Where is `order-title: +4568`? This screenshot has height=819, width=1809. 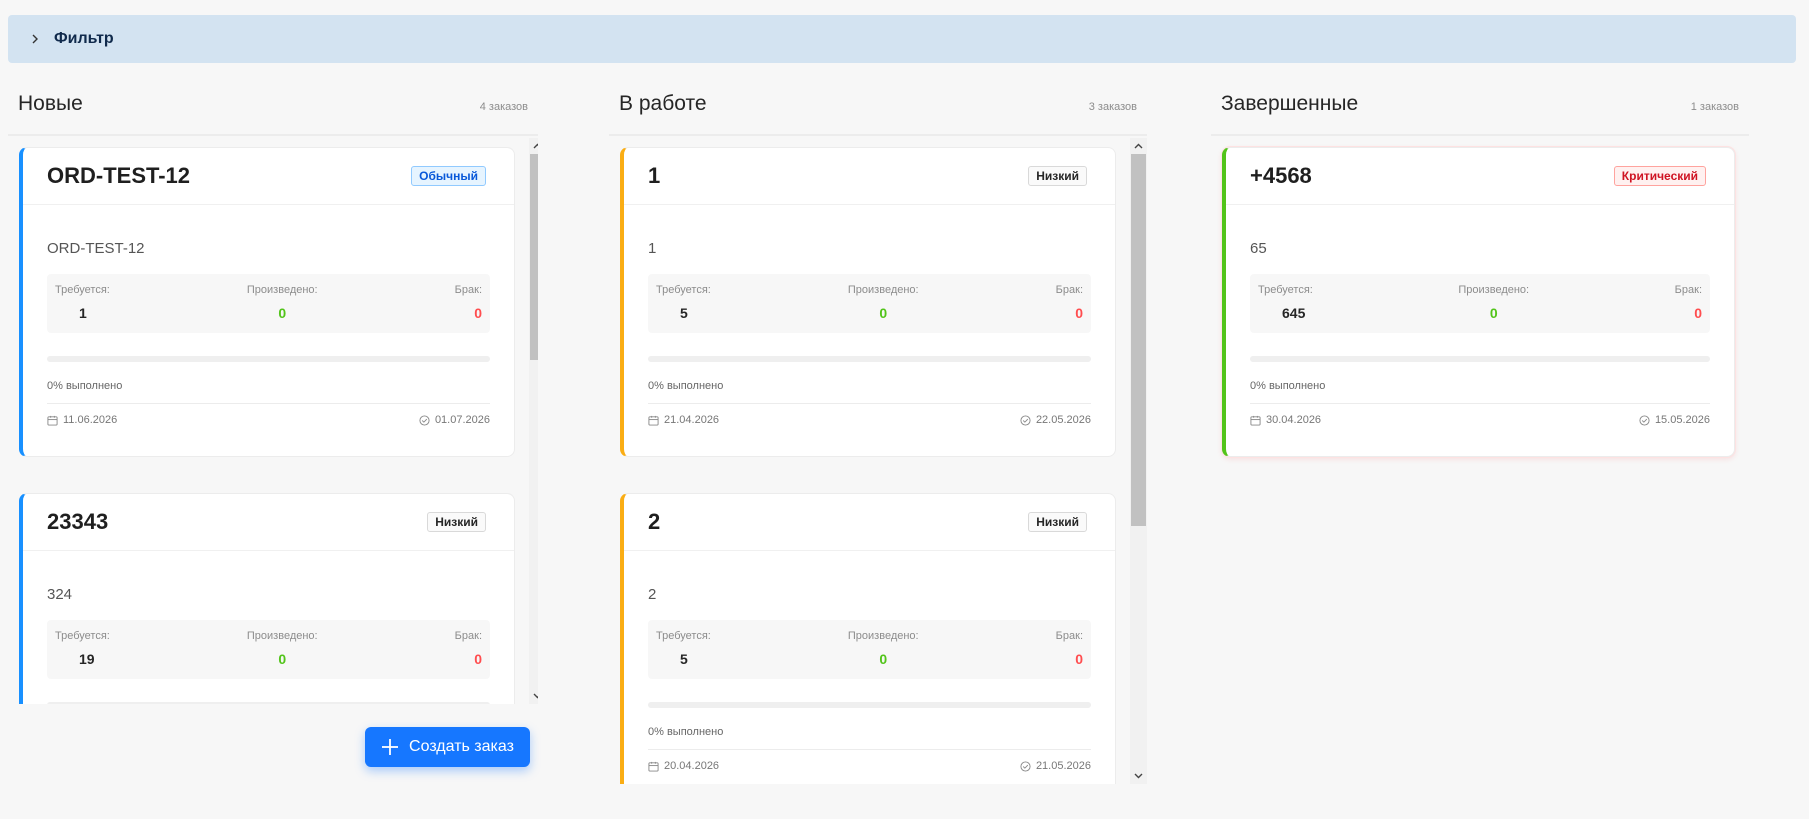
order-title: +4568 is located at coordinates (1281, 175).